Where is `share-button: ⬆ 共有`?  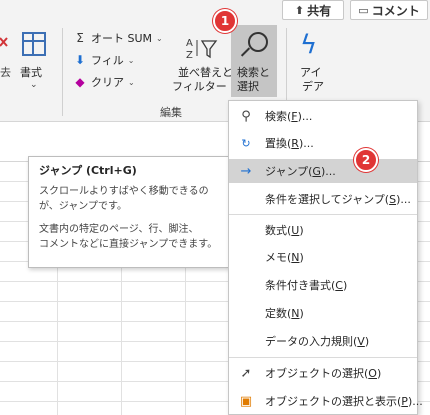 share-button: ⬆ 共有 is located at coordinates (313, 10).